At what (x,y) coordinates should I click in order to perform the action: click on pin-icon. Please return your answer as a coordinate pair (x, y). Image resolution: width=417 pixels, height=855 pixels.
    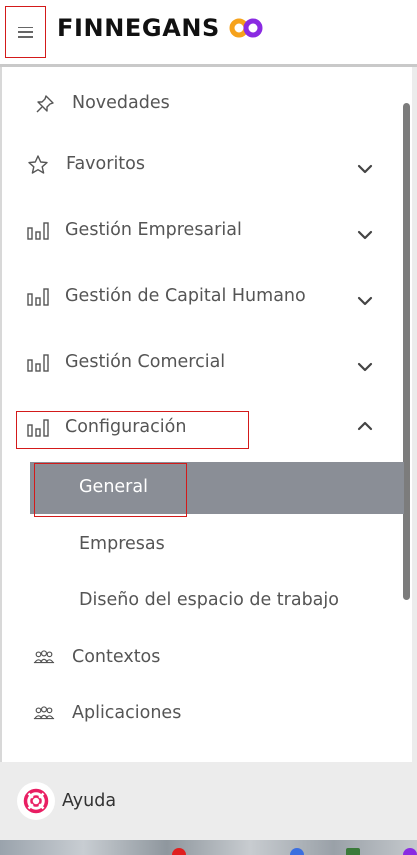
    Looking at the image, I should click on (45, 104).